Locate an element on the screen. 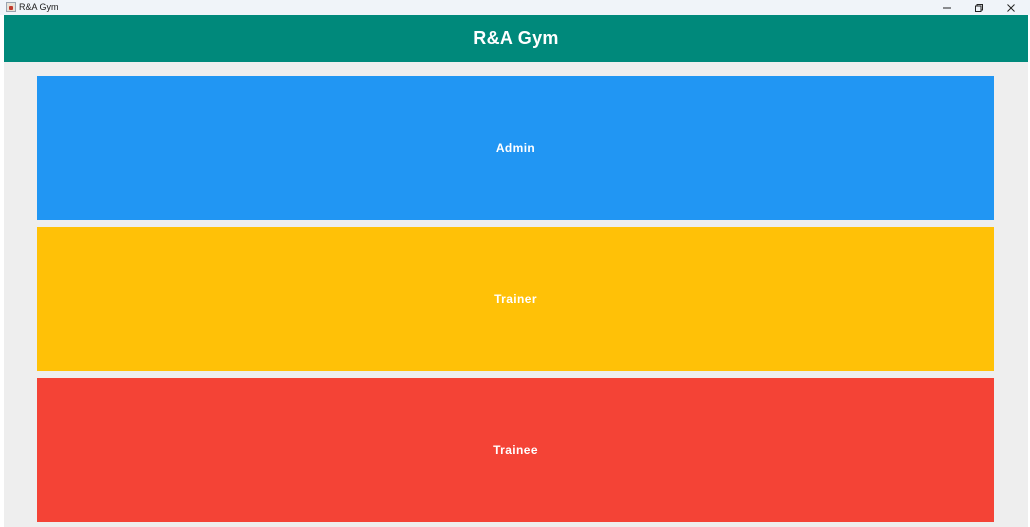 The width and height of the screenshot is (1030, 527). restore-icon is located at coordinates (979, 7).